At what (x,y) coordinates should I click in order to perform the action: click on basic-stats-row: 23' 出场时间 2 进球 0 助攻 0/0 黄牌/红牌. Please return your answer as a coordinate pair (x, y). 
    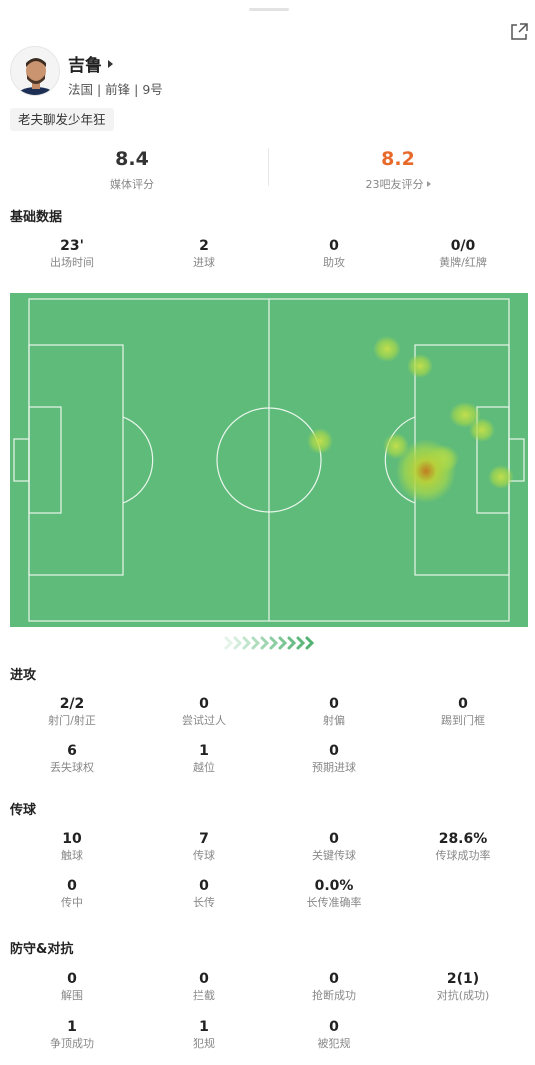
    Looking at the image, I should click on (267, 255).